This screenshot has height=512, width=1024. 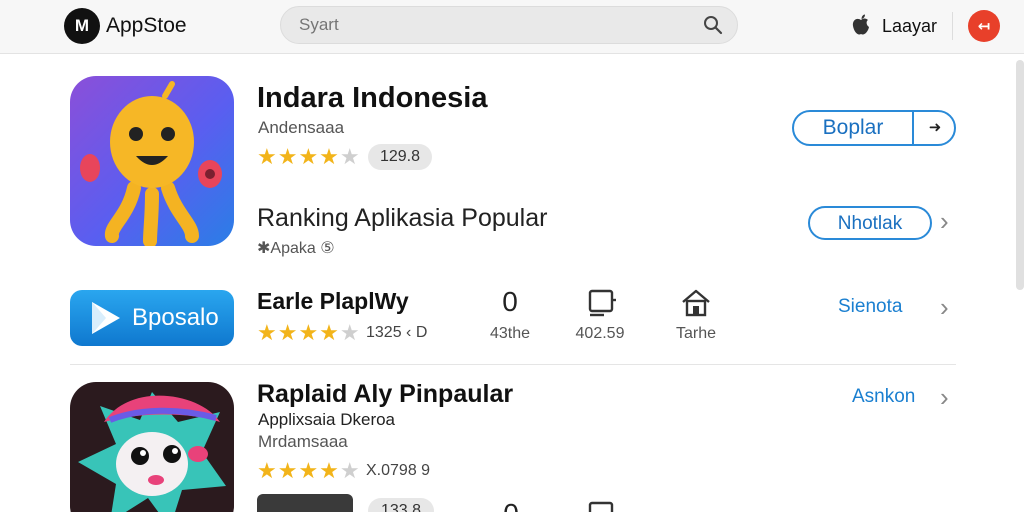 What do you see at coordinates (696, 333) in the screenshot?
I see `stat-3-label: Tarhe` at bounding box center [696, 333].